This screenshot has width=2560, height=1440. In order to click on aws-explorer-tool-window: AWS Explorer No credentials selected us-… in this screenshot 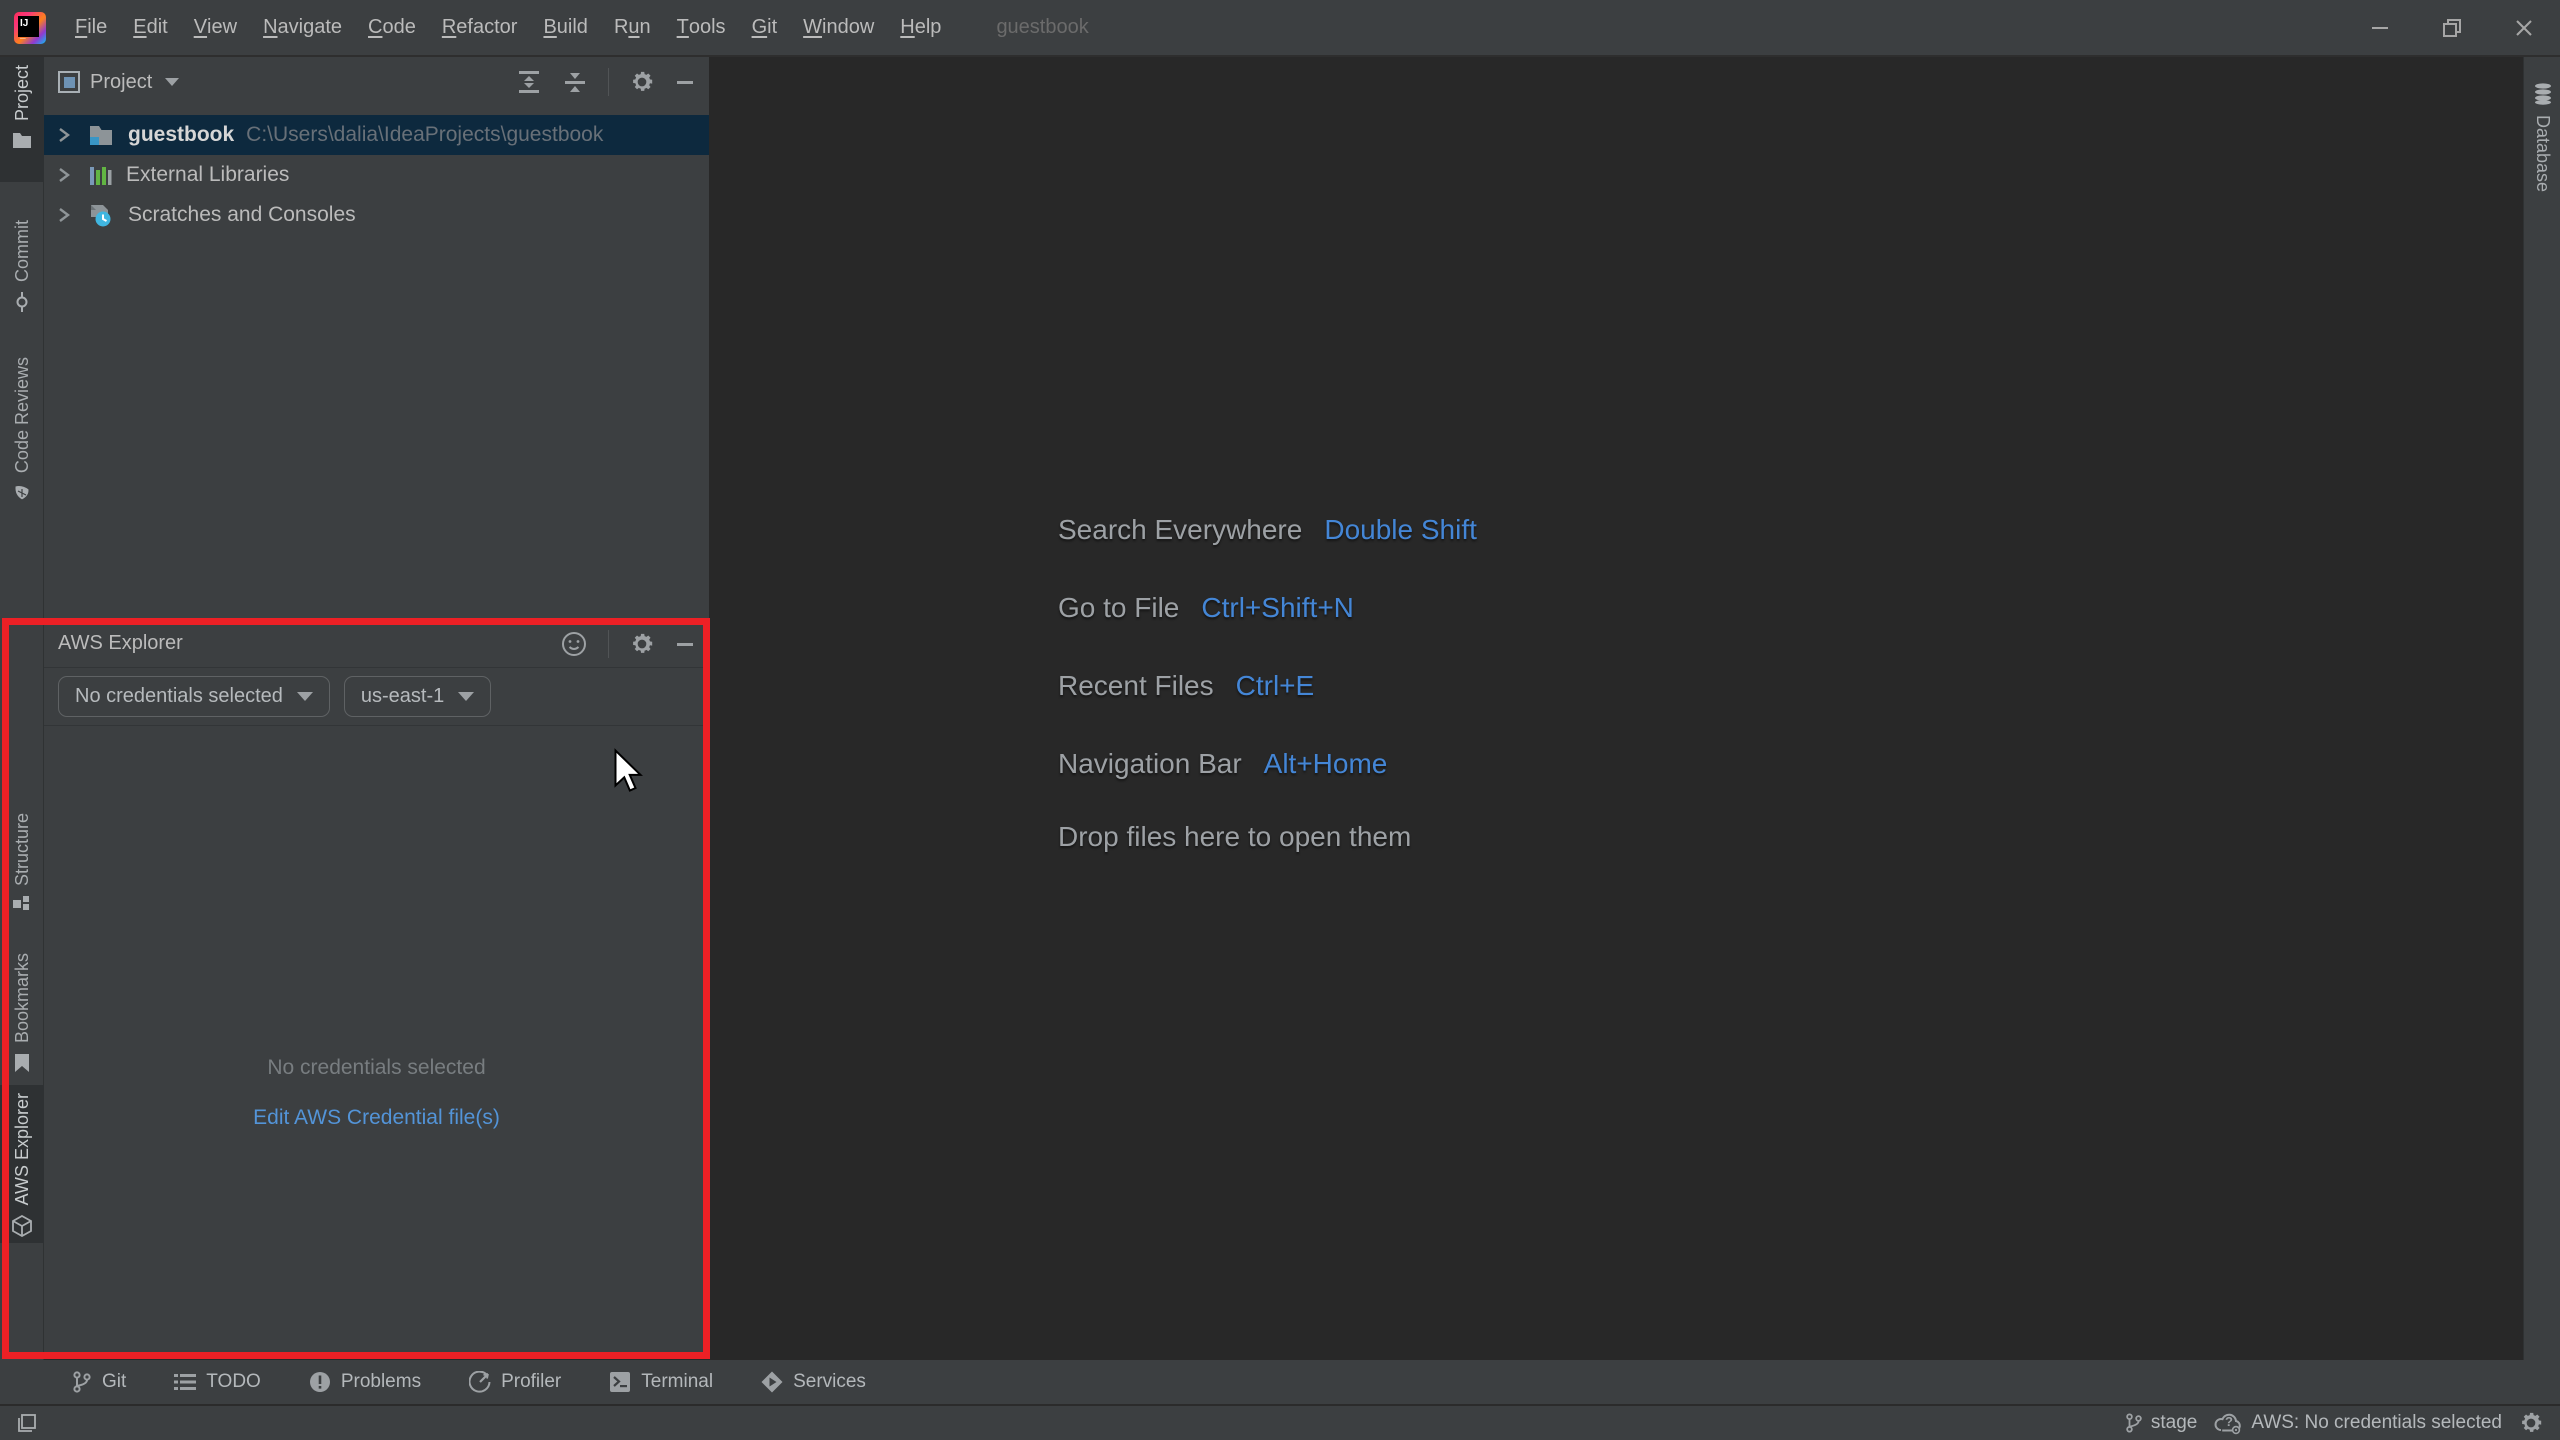, I will do `click(377, 989)`.